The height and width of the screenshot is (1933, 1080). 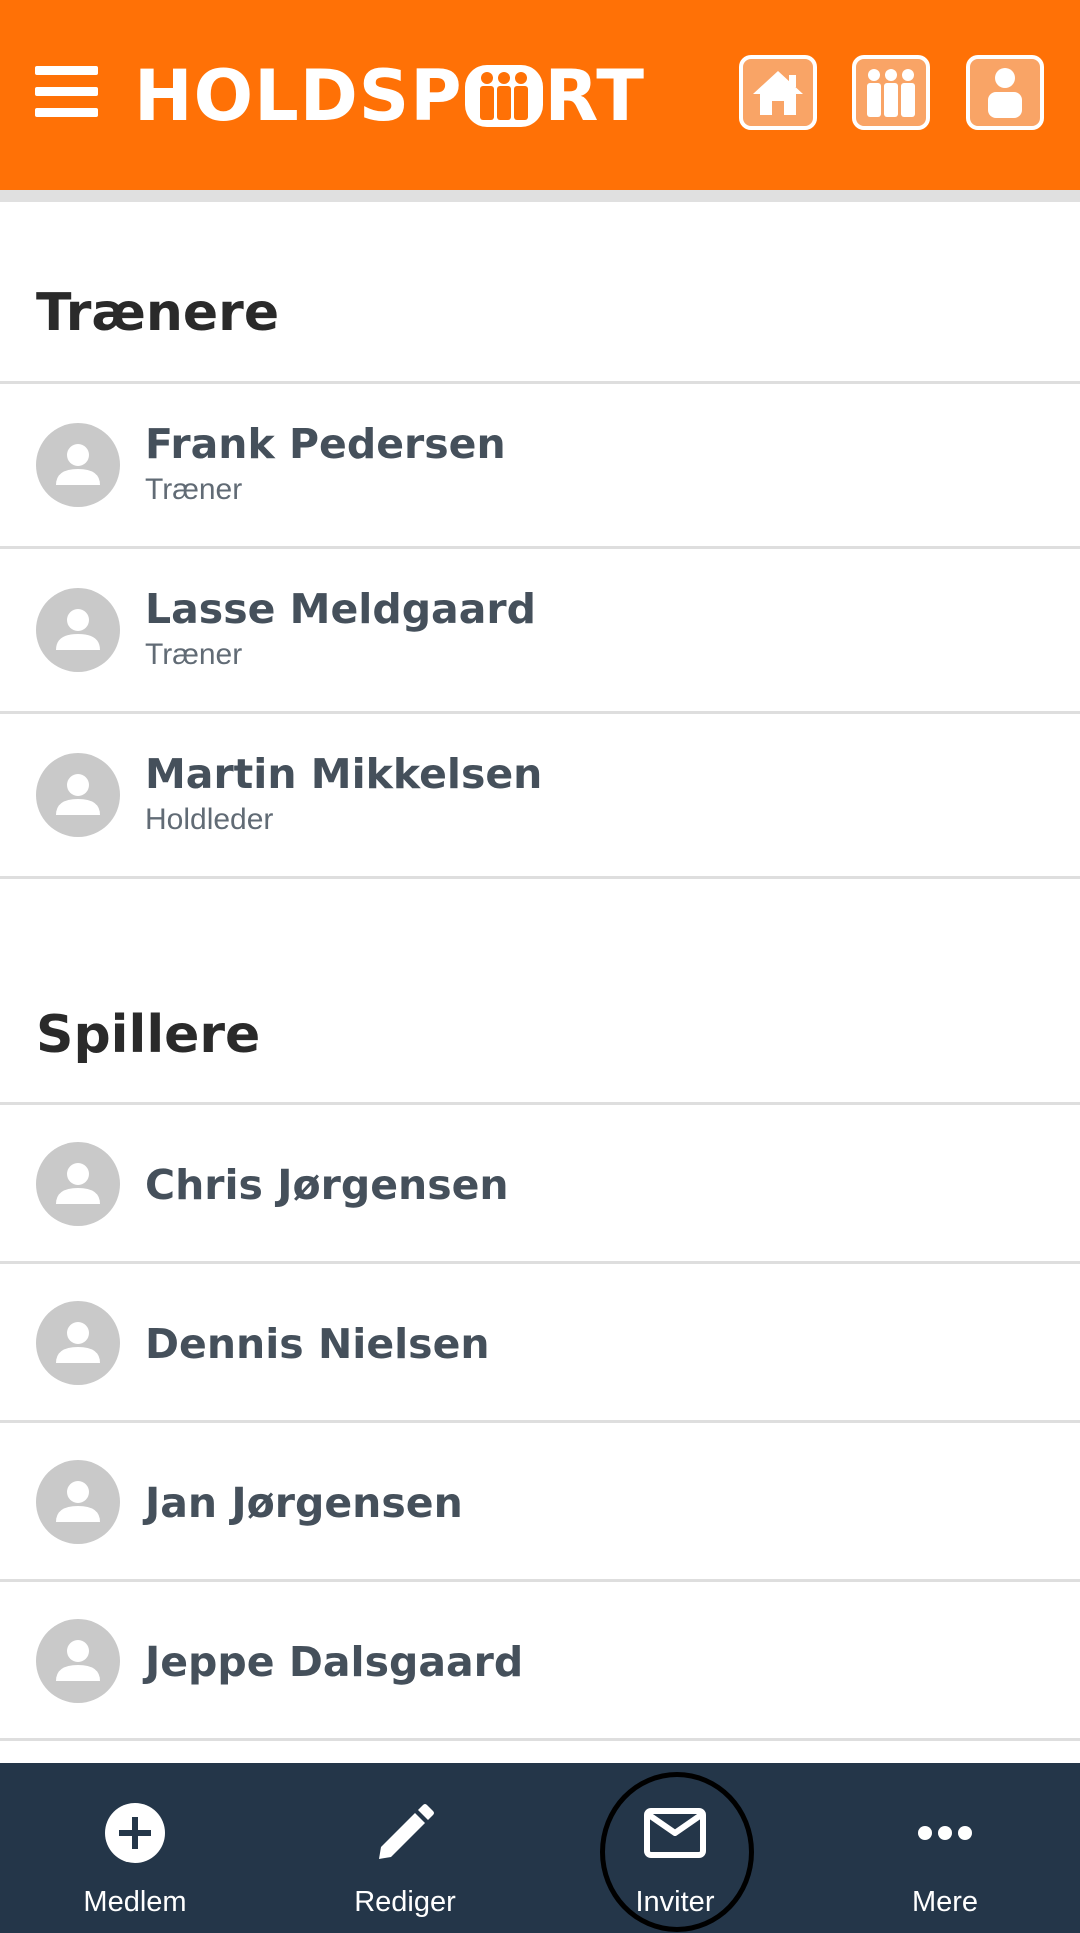 I want to click on nav-add-member-button: Medlem, so click(x=135, y=1848).